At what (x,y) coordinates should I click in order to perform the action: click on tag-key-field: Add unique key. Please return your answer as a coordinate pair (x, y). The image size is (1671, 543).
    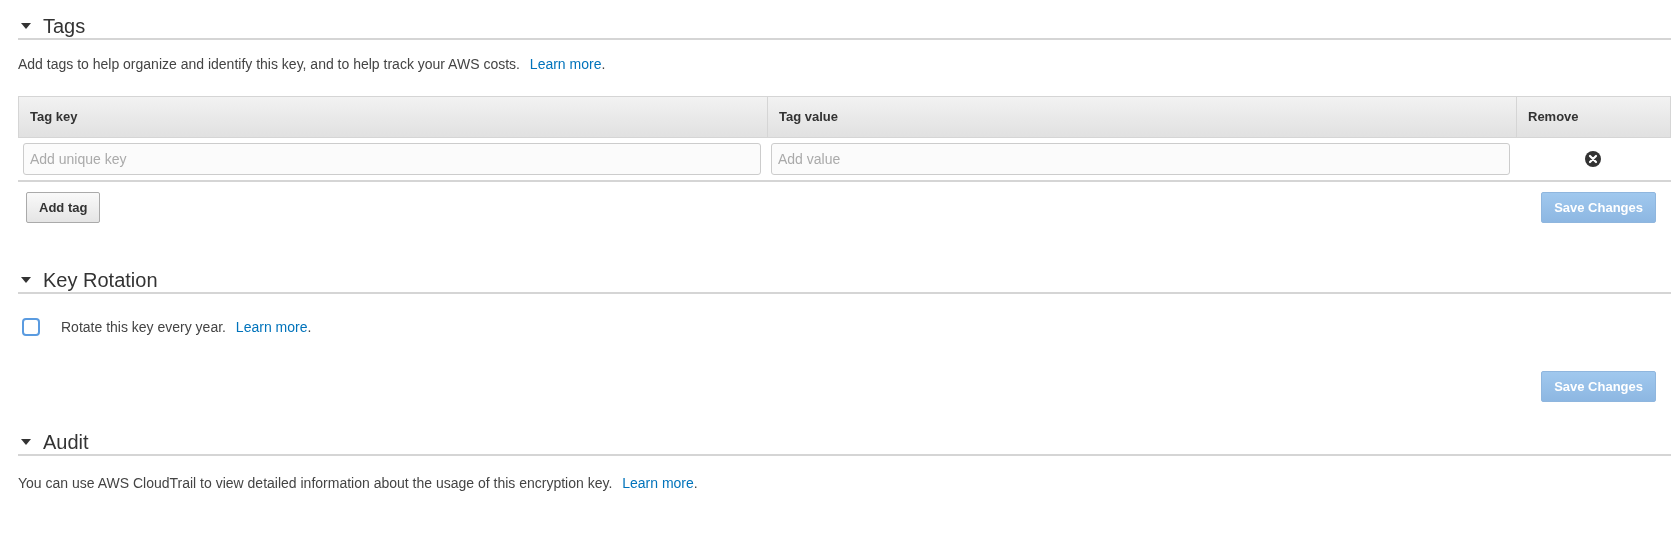
    Looking at the image, I should click on (392, 159).